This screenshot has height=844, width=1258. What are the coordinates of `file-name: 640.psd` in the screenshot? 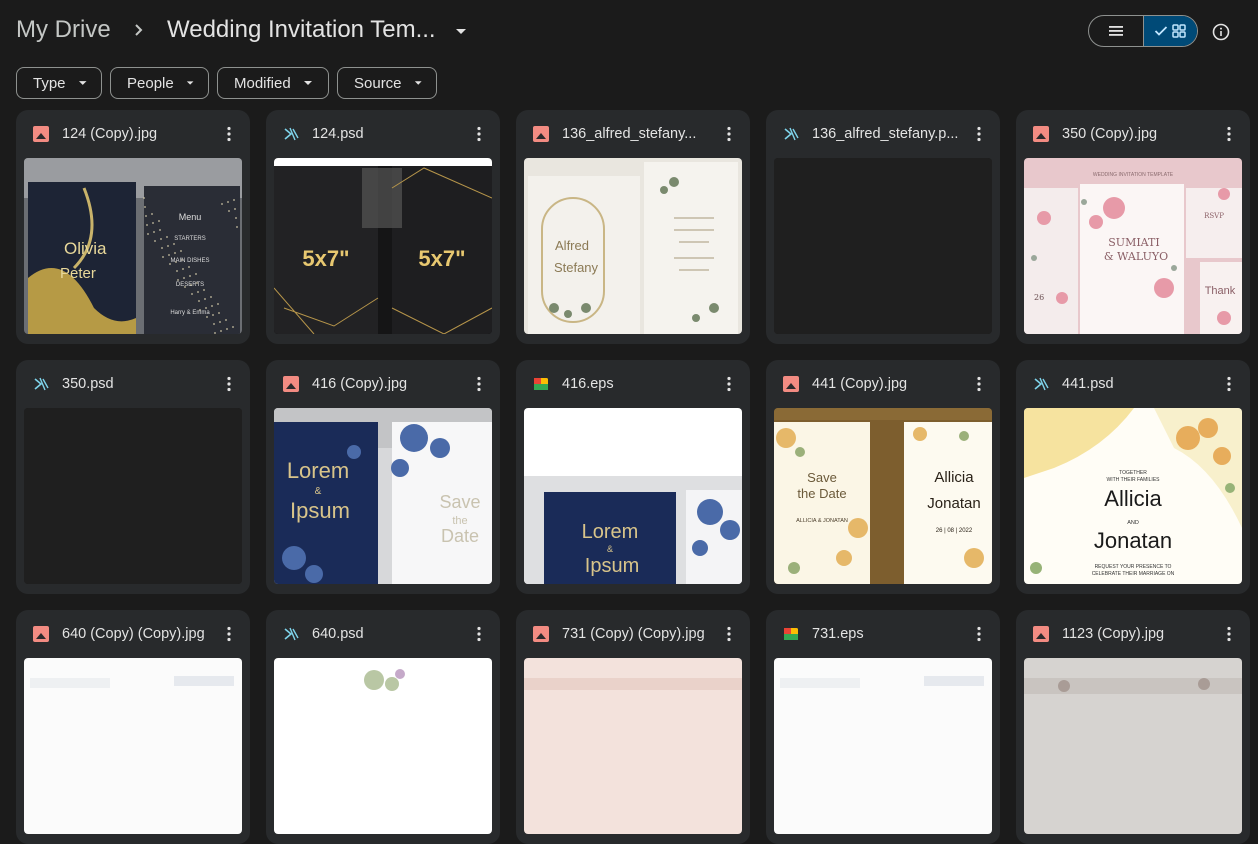 It's located at (338, 634).